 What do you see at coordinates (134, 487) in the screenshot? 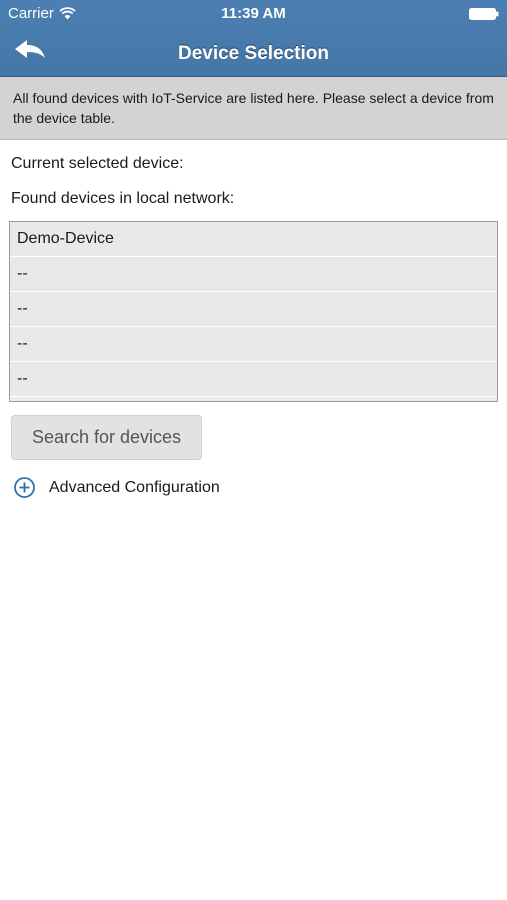
I see `advanced-configuration-label: Advanced Configuration` at bounding box center [134, 487].